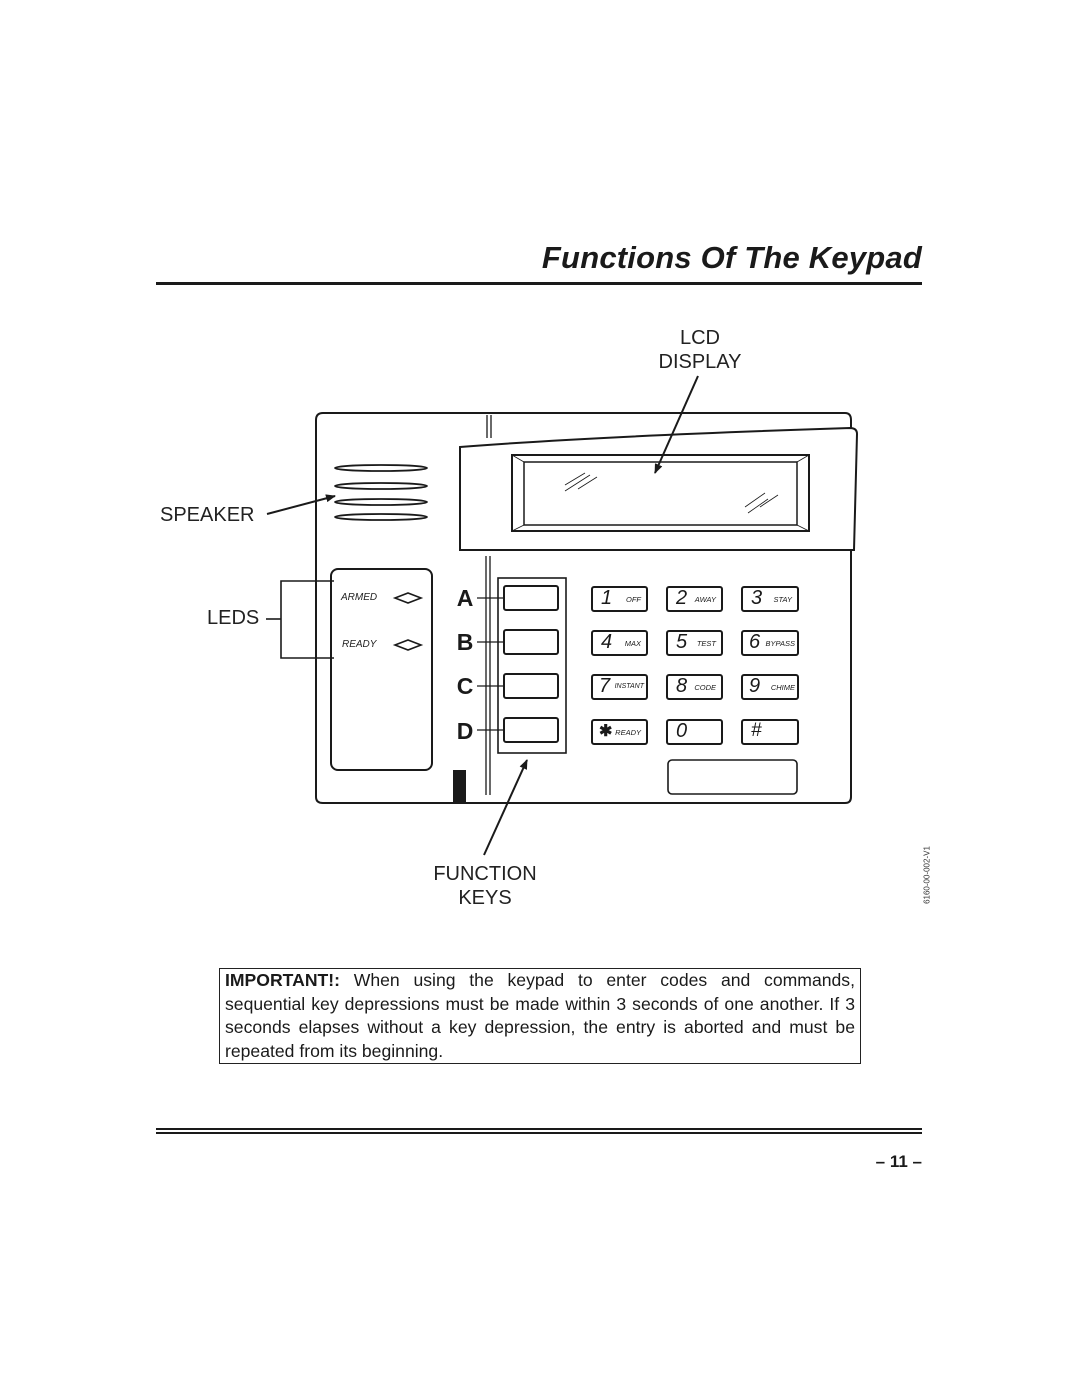  Describe the element at coordinates (531, 642) in the screenshot. I see `function-key-b` at that location.